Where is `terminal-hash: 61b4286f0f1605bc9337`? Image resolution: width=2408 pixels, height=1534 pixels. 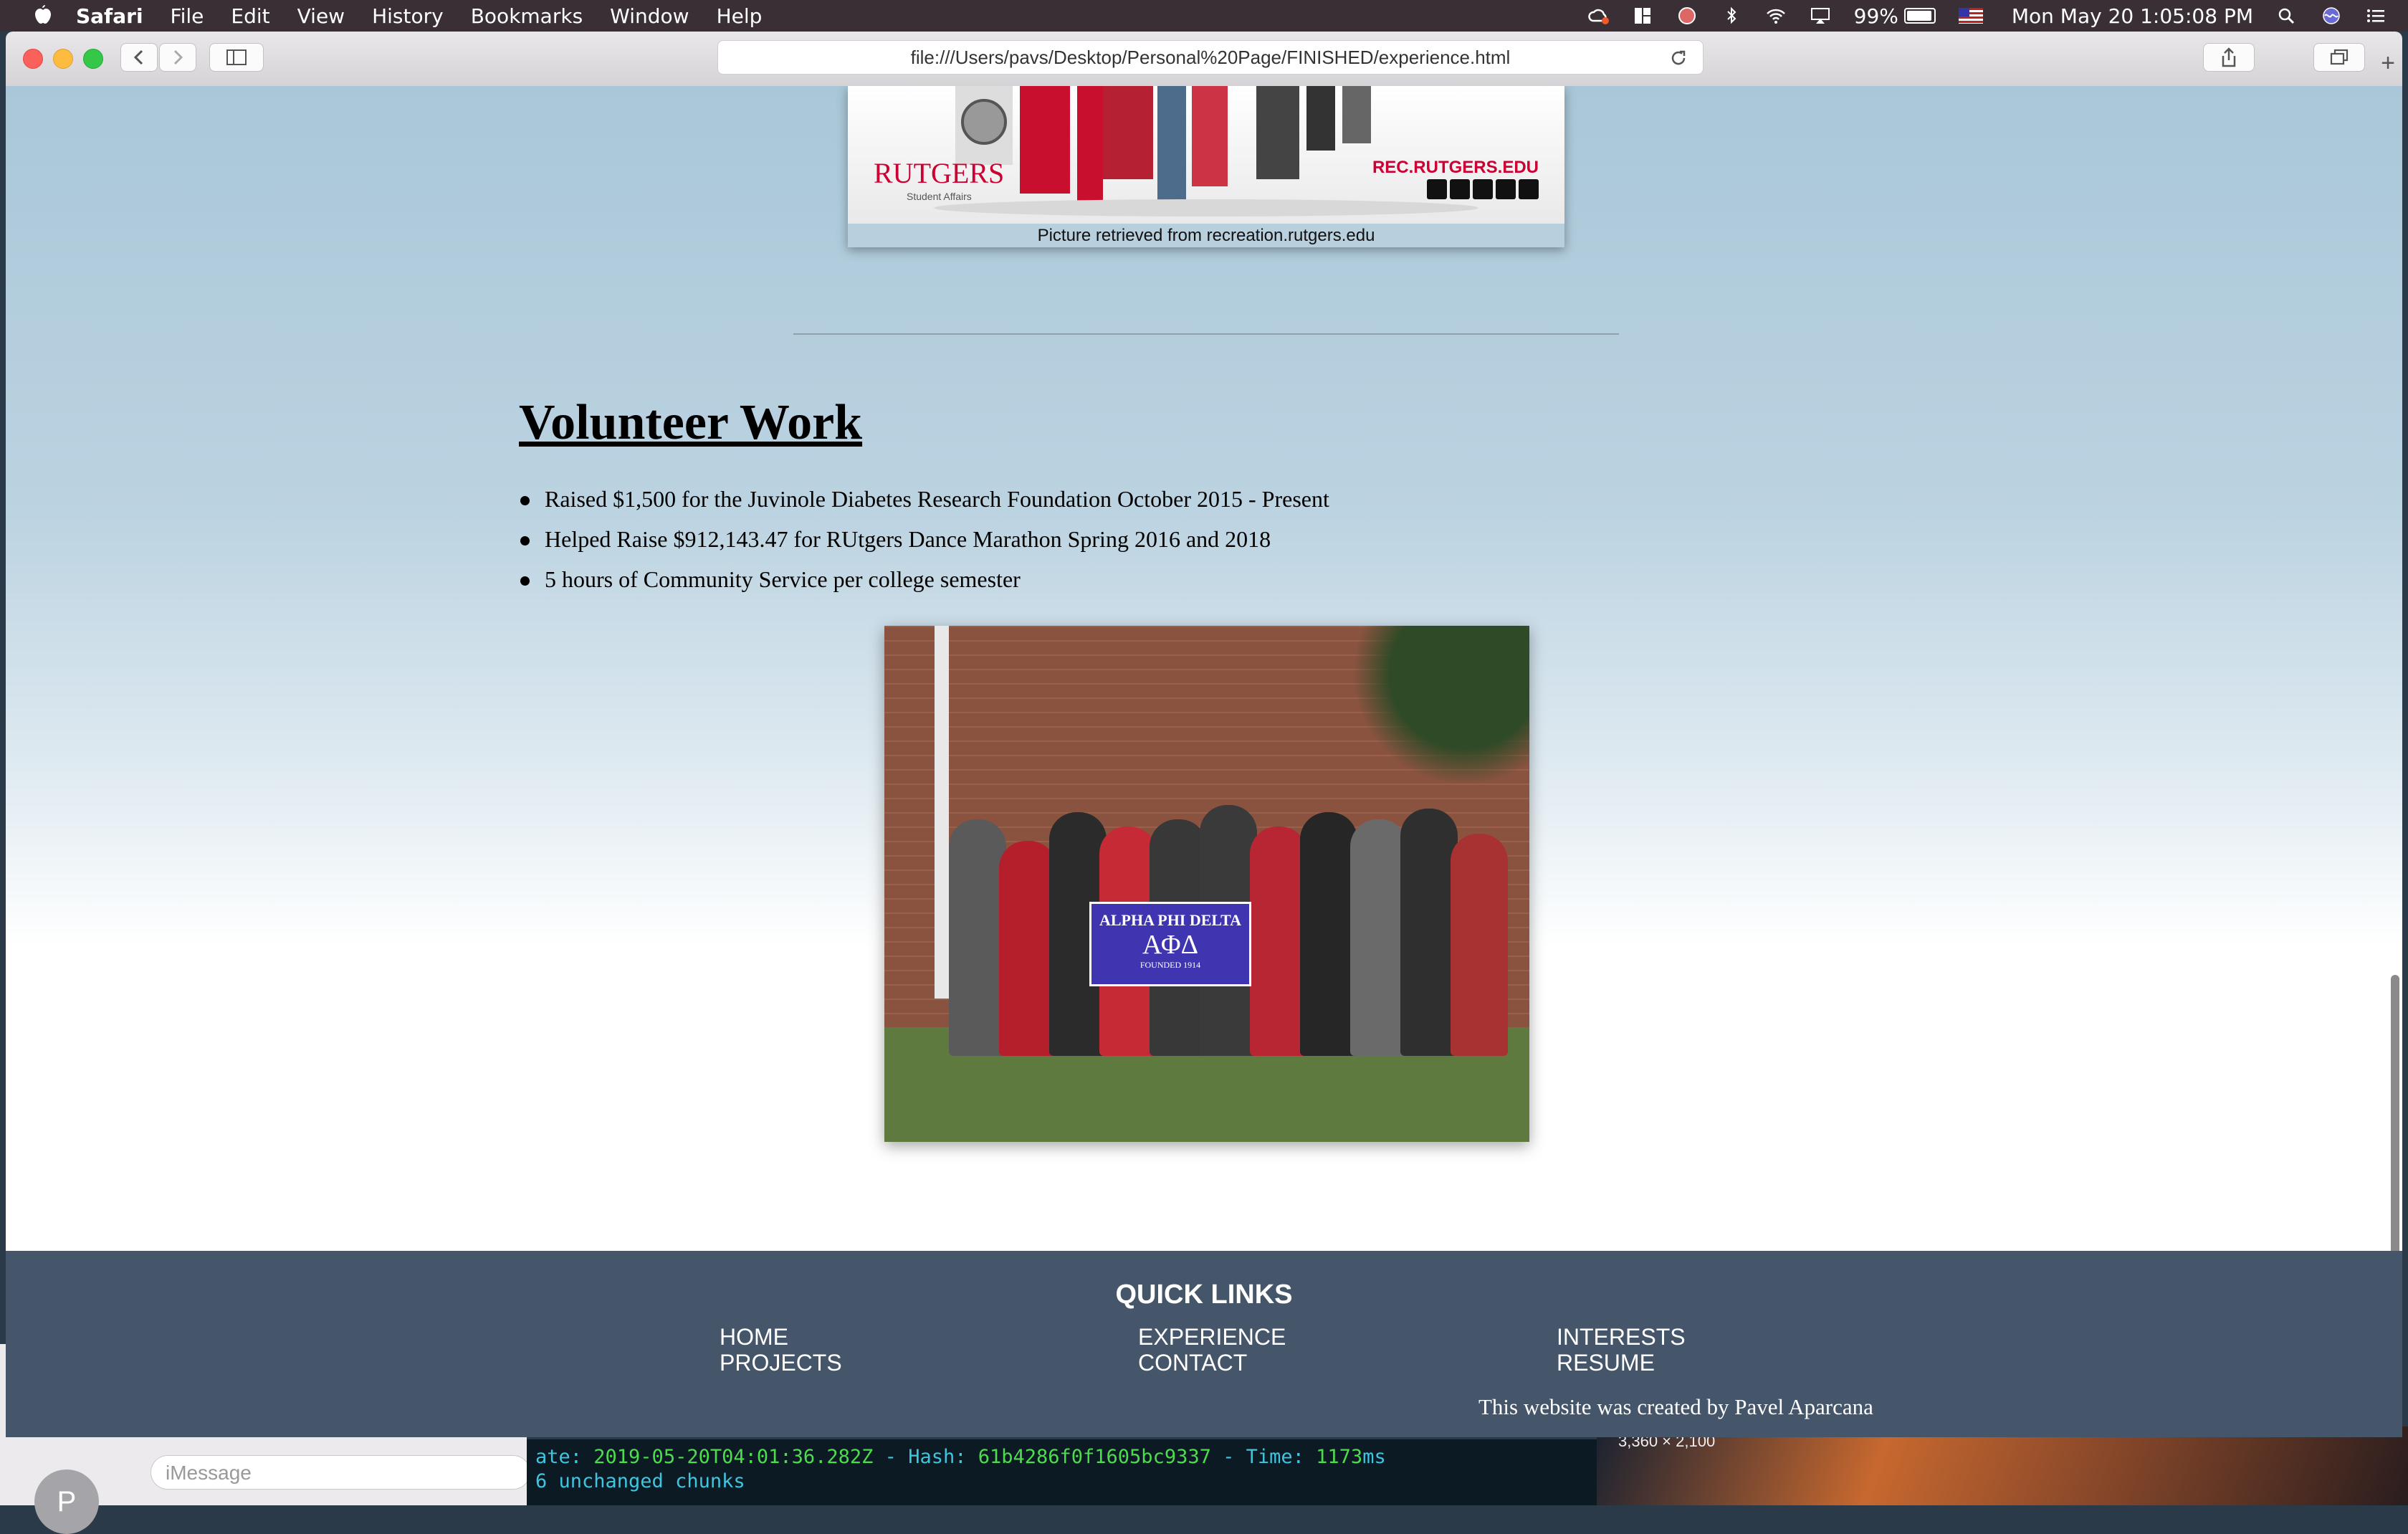
terminal-hash: 61b4286f0f1605bc9337 is located at coordinates (1094, 1457).